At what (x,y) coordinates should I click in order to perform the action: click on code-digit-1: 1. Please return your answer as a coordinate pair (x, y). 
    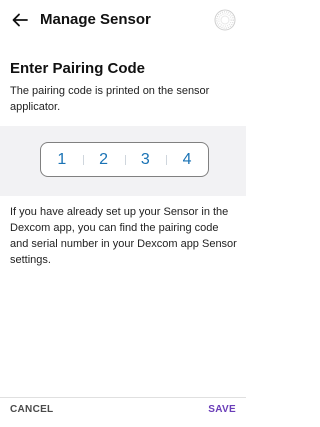
    Looking at the image, I should click on (62, 160).